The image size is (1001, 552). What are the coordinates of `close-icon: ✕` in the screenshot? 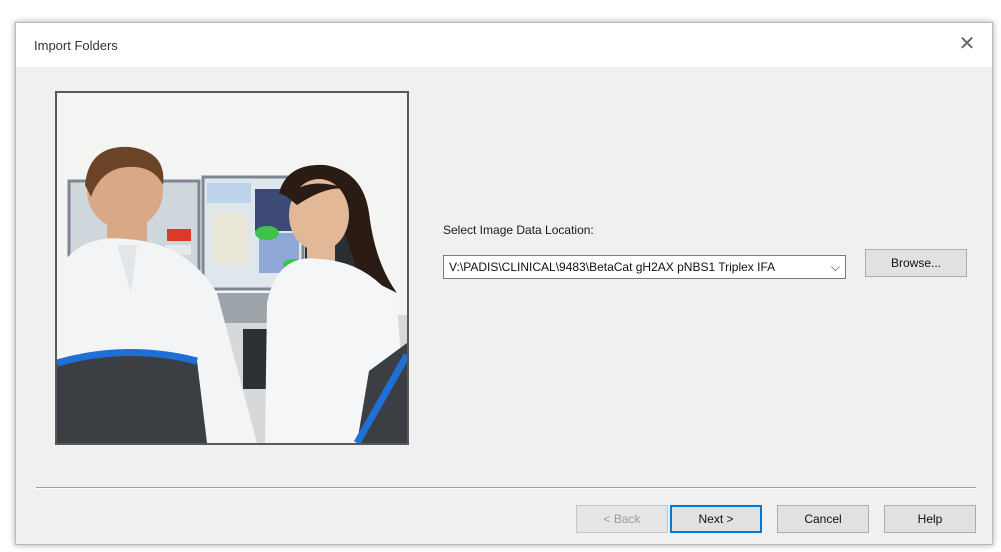 It's located at (967, 44).